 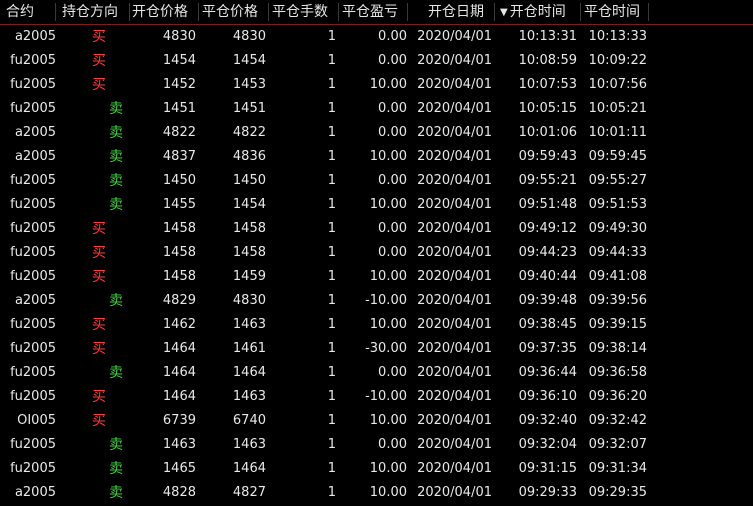 I want to click on cell-close-time: 10:13:33, so click(x=617, y=36).